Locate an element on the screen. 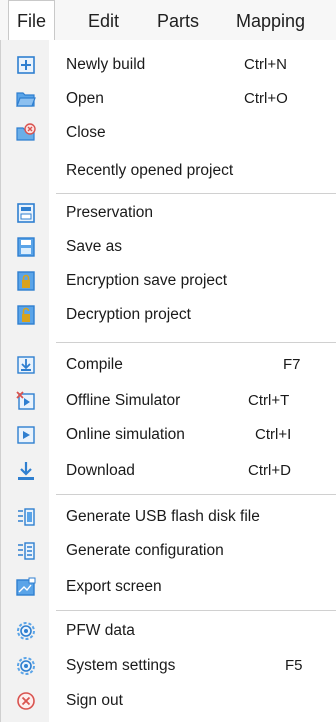 The image size is (336, 722). menu-item-offline-simulator: Offline Simulator Ctrl+T is located at coordinates (168, 401).